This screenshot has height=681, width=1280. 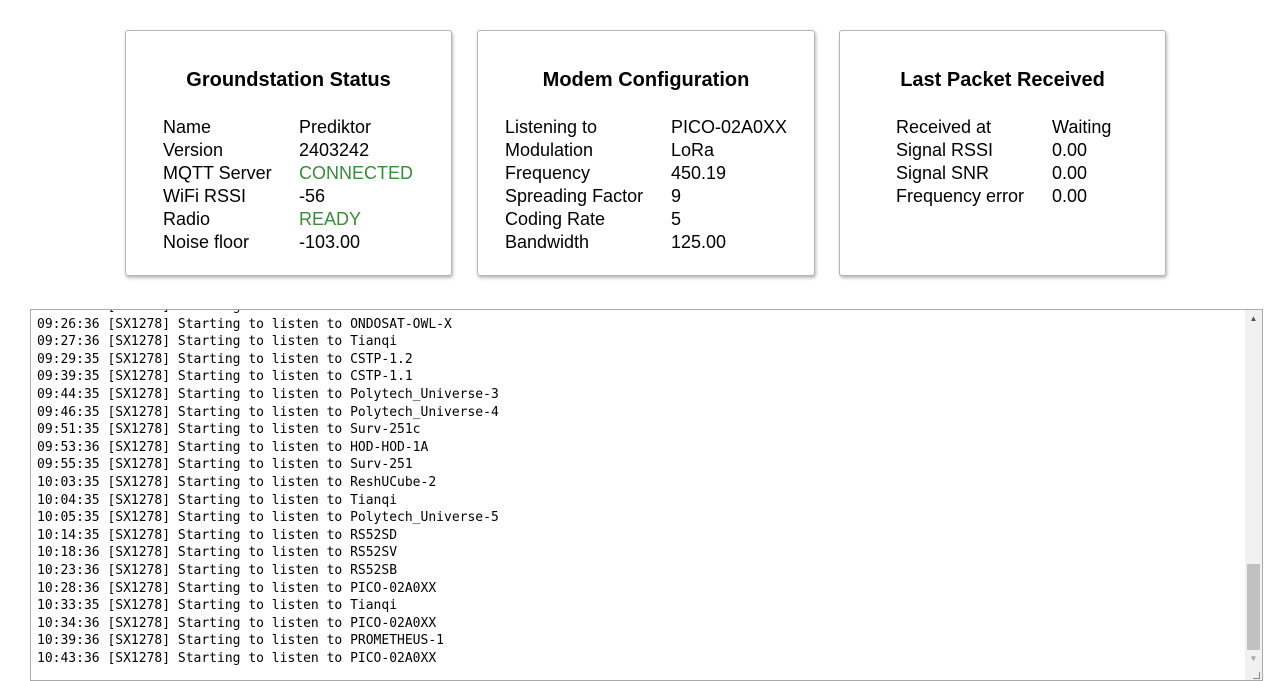 What do you see at coordinates (676, 196) in the screenshot?
I see `modem-value-spreading-factor: 9` at bounding box center [676, 196].